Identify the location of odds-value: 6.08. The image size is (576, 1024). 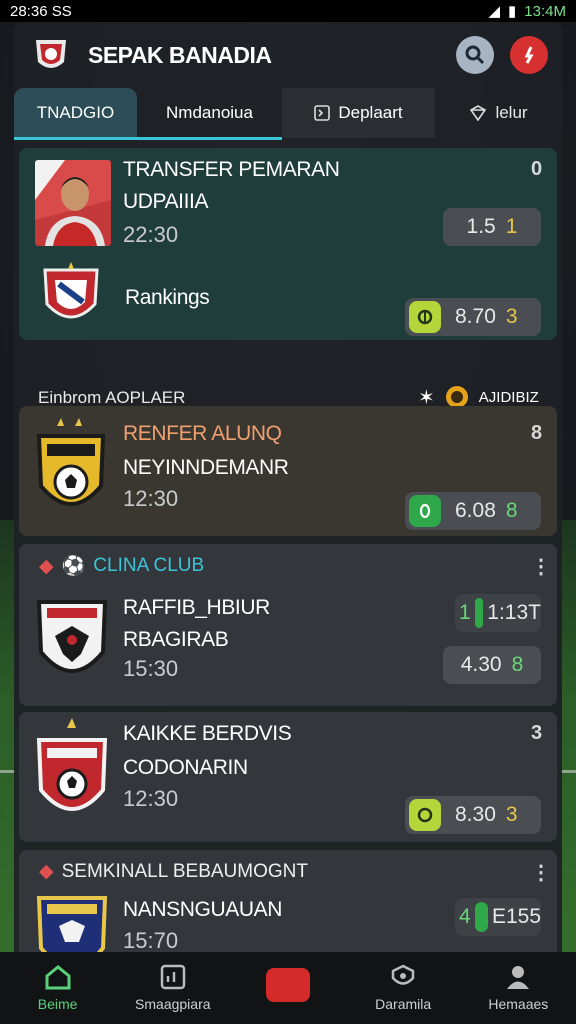
(475, 510).